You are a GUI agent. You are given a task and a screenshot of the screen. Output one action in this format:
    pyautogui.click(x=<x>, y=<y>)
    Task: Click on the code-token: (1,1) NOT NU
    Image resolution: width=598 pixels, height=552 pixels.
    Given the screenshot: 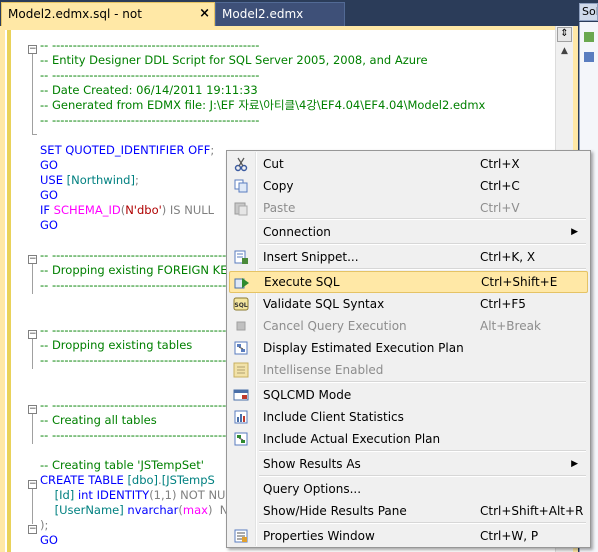 What is the action you would take?
    pyautogui.click(x=187, y=495)
    